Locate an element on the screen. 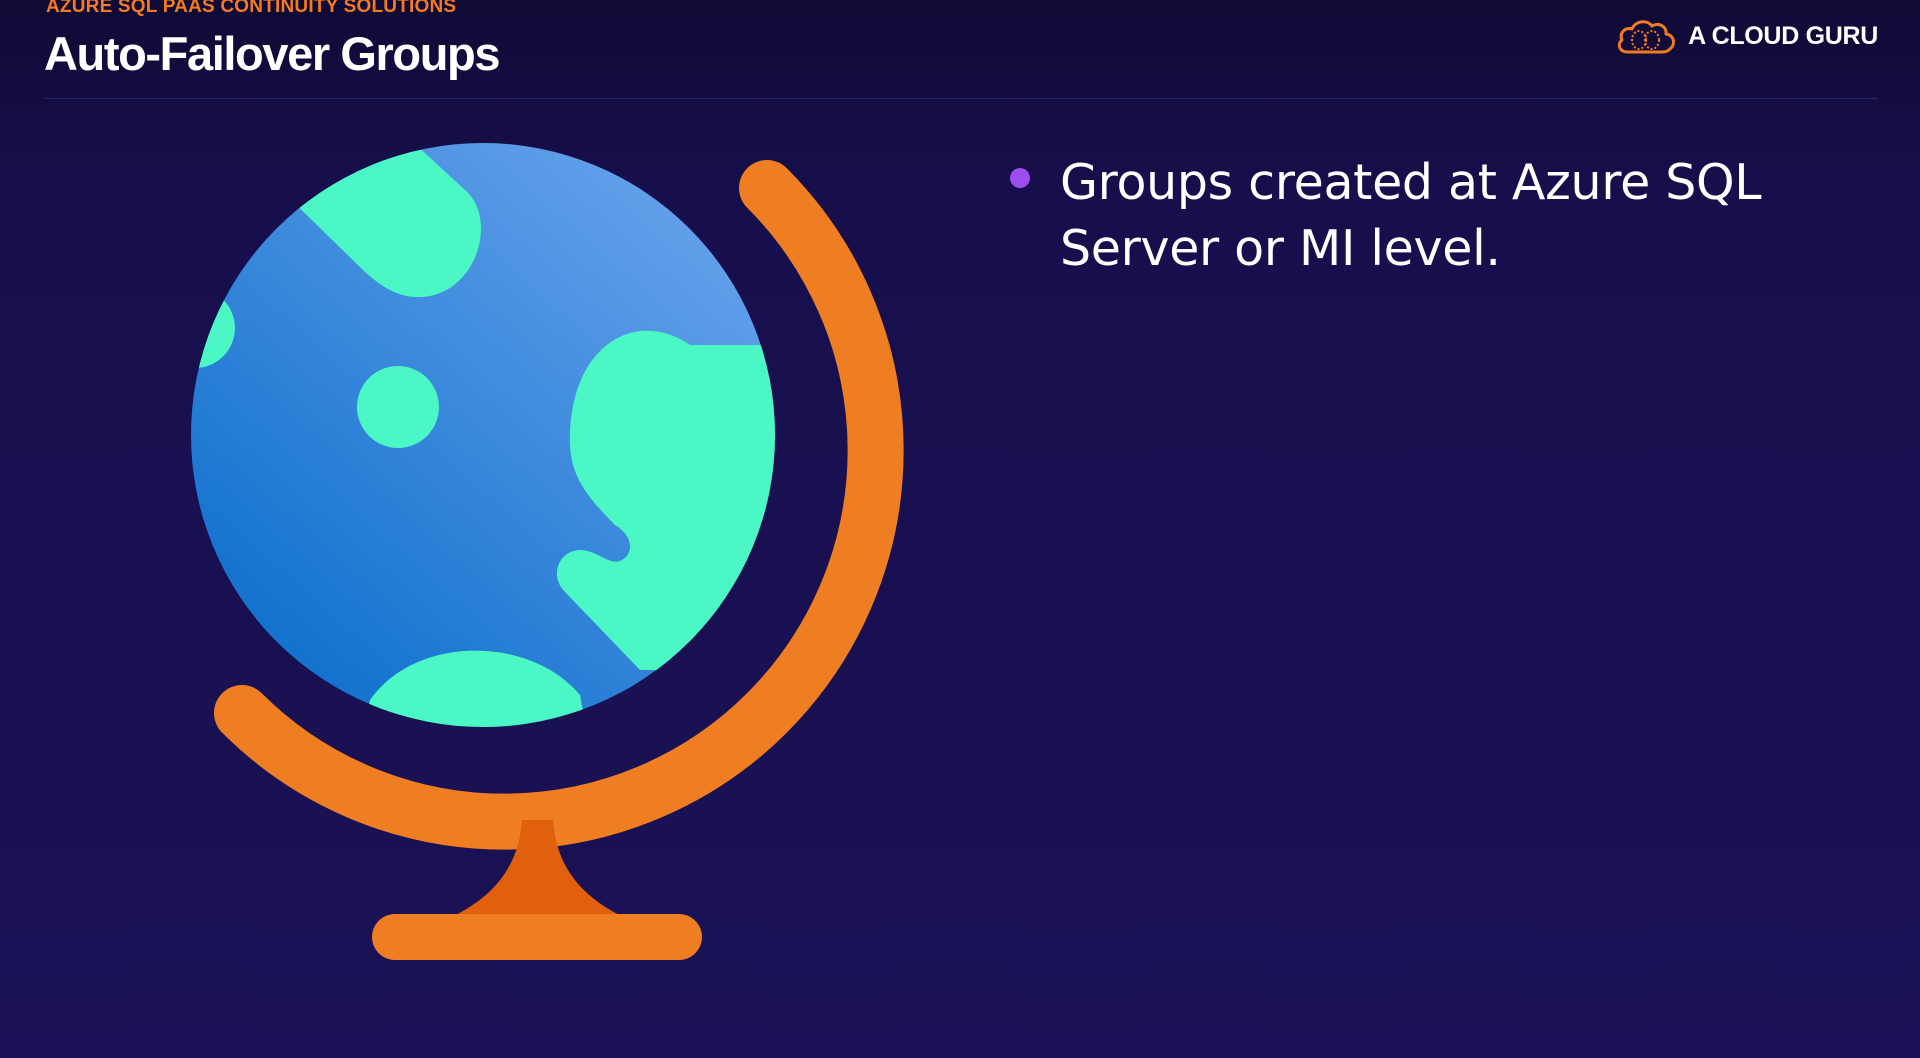 The height and width of the screenshot is (1058, 1920). globe-stand-base is located at coordinates (537, 937).